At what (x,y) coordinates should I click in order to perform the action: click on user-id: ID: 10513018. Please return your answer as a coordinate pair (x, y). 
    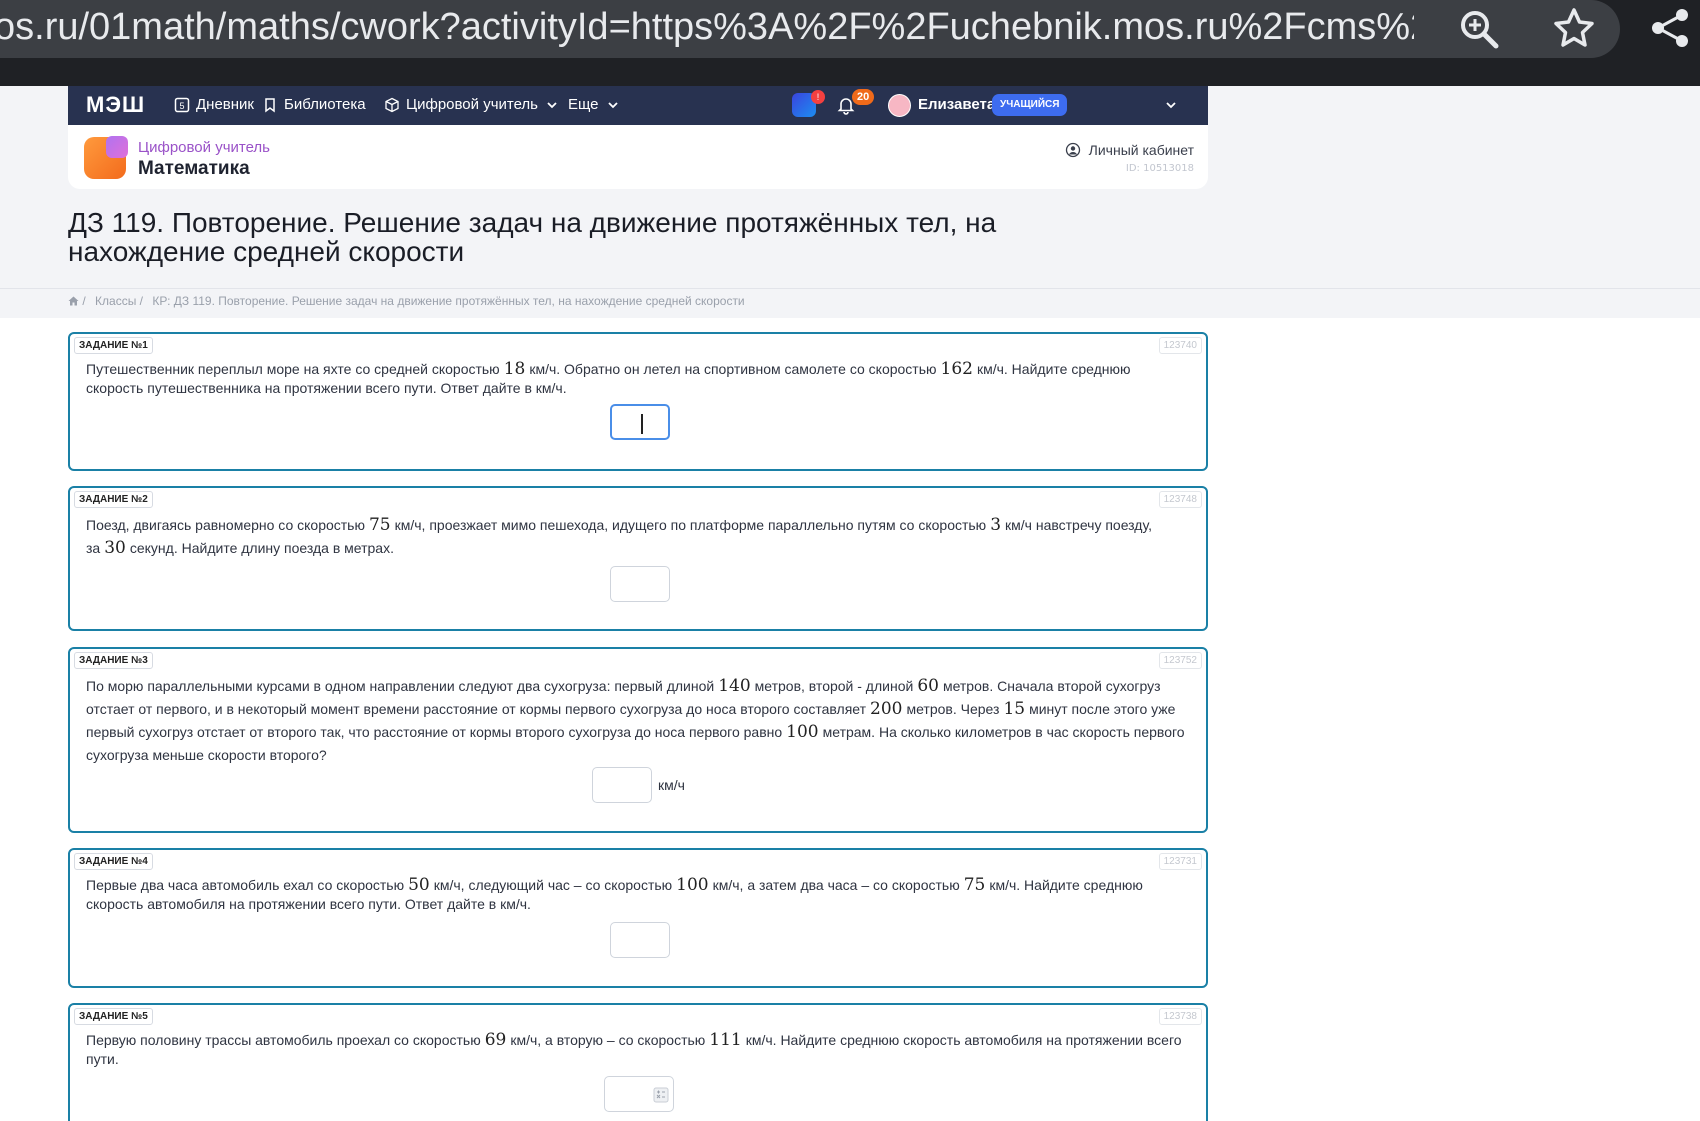
    Looking at the image, I should click on (1159, 168).